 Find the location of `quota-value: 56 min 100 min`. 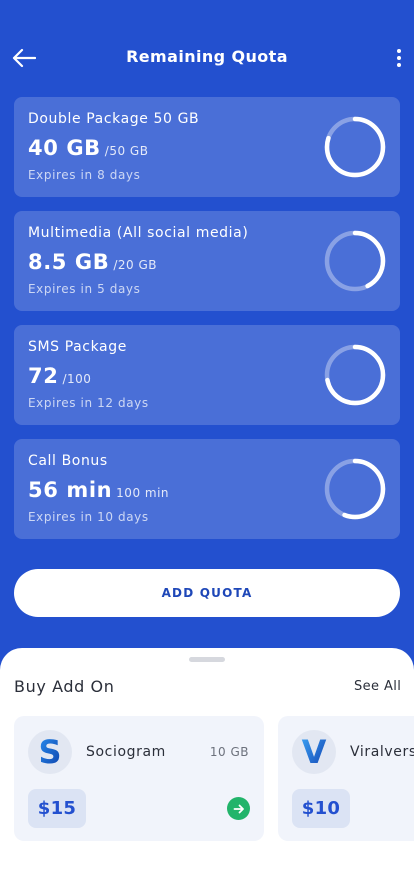

quota-value: 56 min 100 min is located at coordinates (98, 490).